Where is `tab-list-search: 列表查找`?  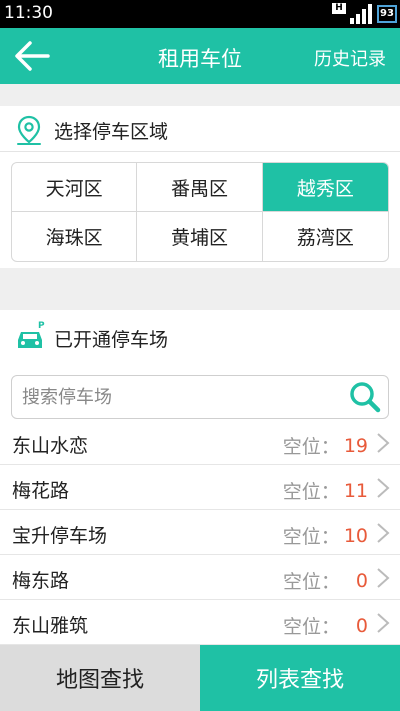
tab-list-search: 列表查找 is located at coordinates (300, 678).